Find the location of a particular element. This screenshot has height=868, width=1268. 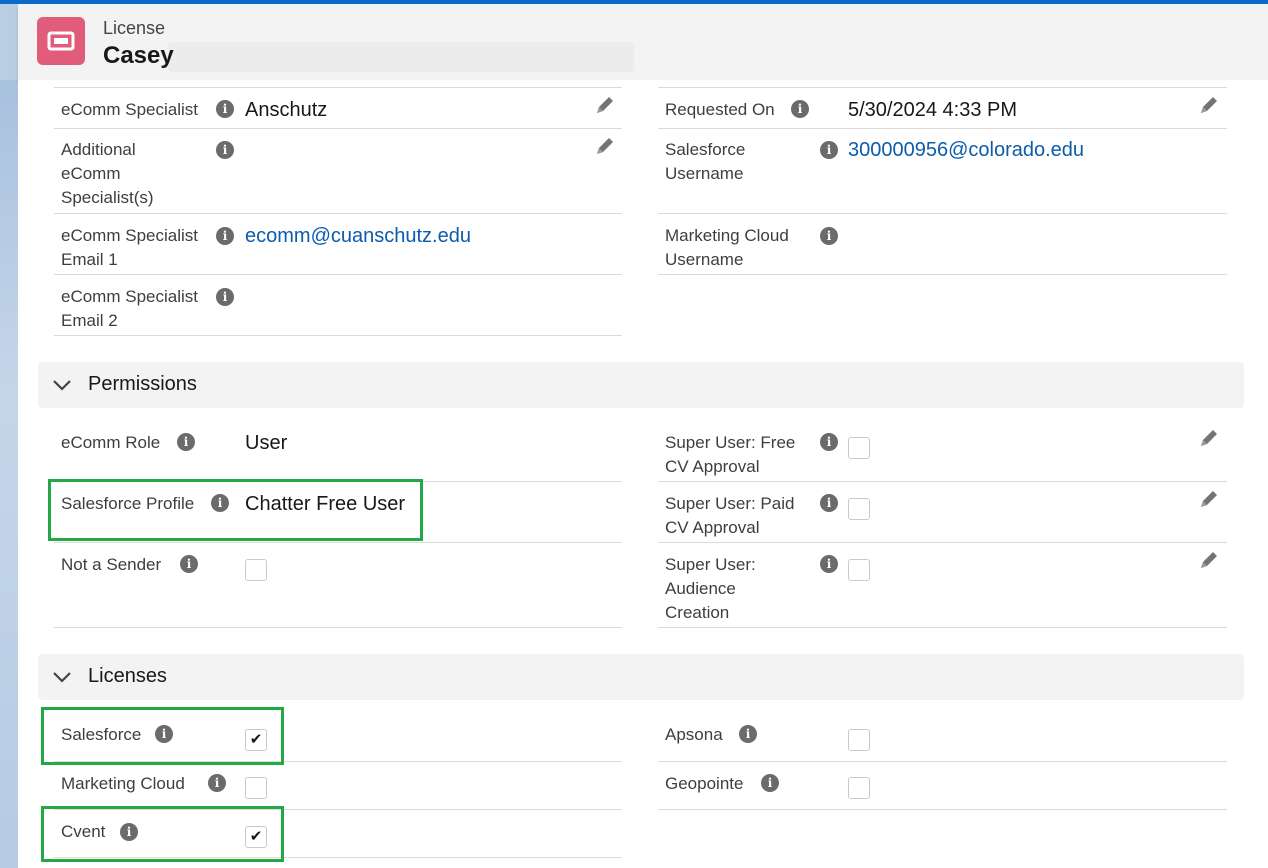

highlight-box-salesforce-license is located at coordinates (162, 736).